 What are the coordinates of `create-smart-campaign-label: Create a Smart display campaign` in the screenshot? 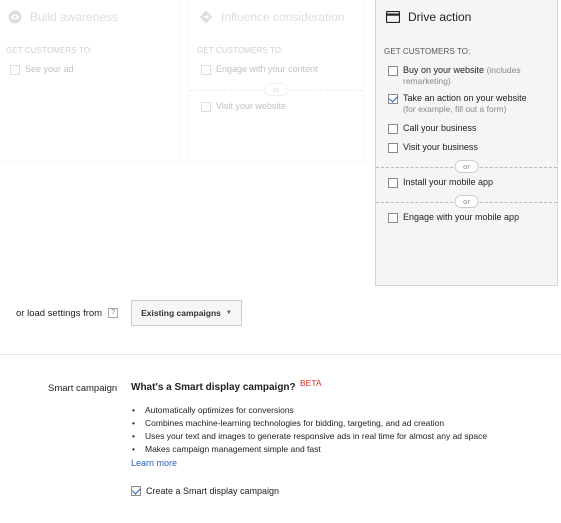 It's located at (213, 491).